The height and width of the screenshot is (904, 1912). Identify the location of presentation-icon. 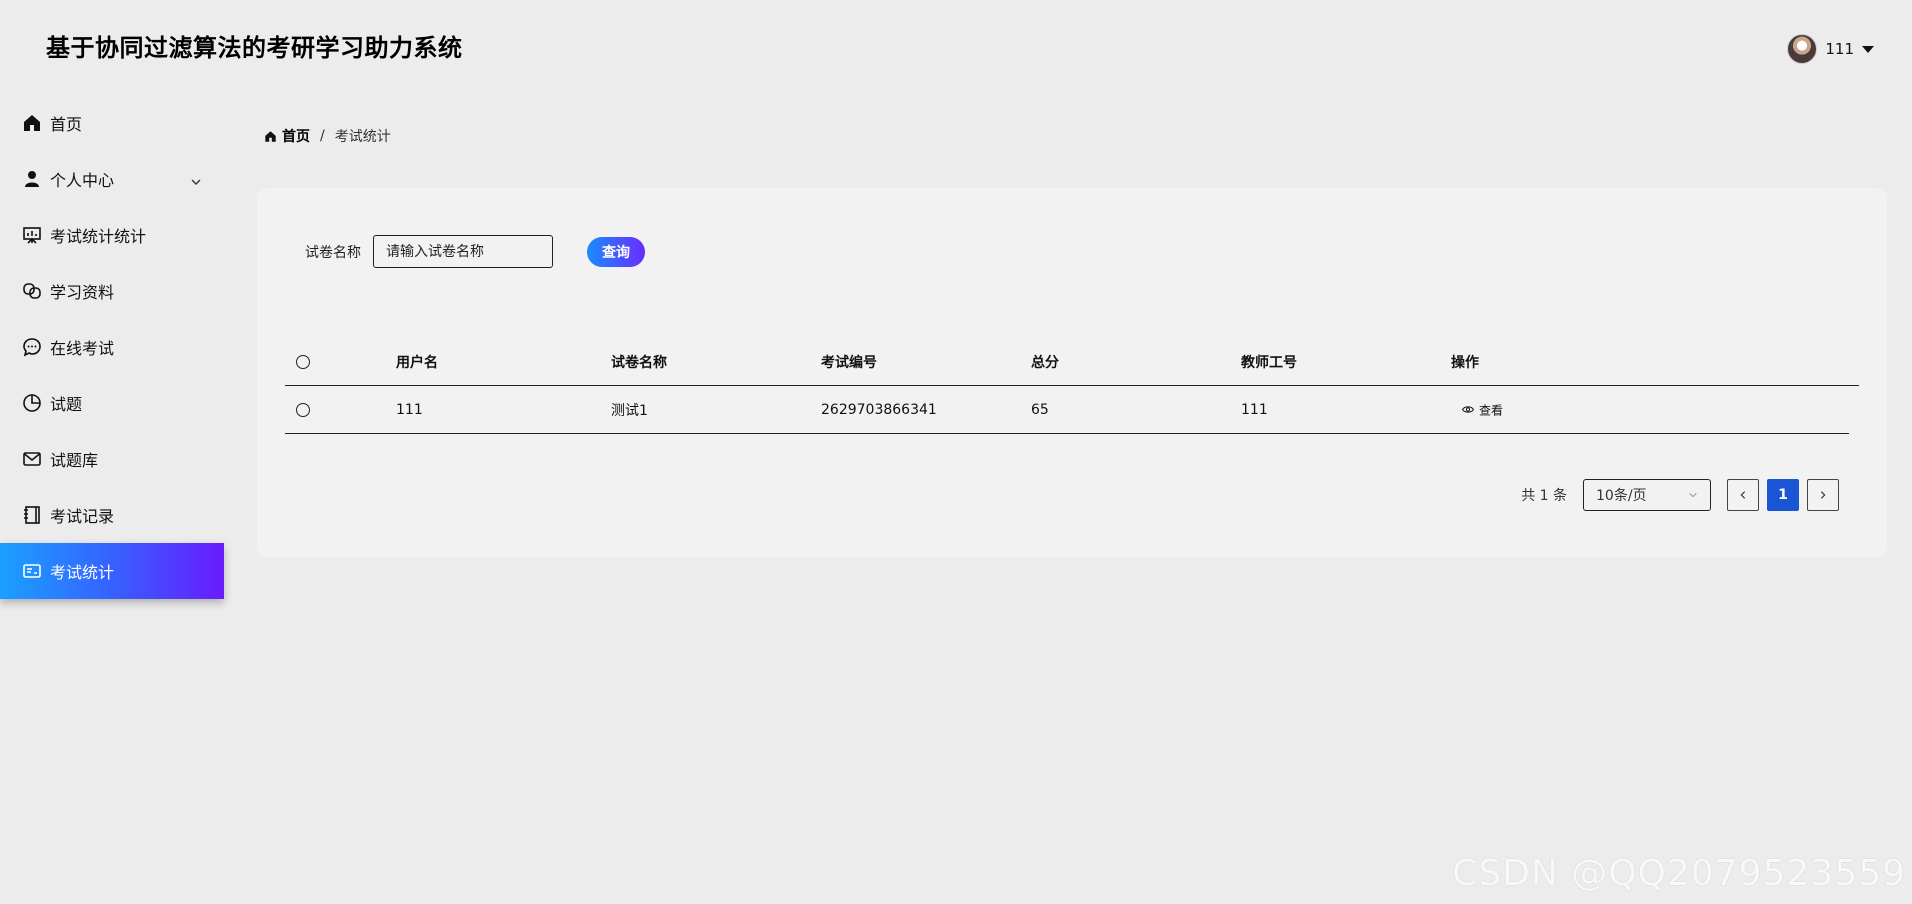
(32, 235).